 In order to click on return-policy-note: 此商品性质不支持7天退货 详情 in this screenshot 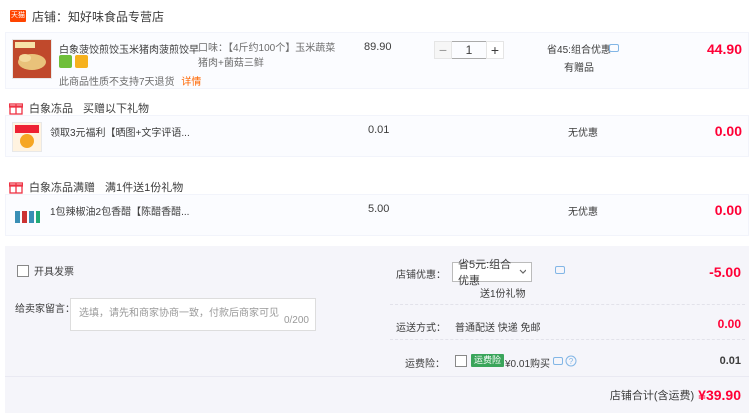, I will do `click(130, 82)`.